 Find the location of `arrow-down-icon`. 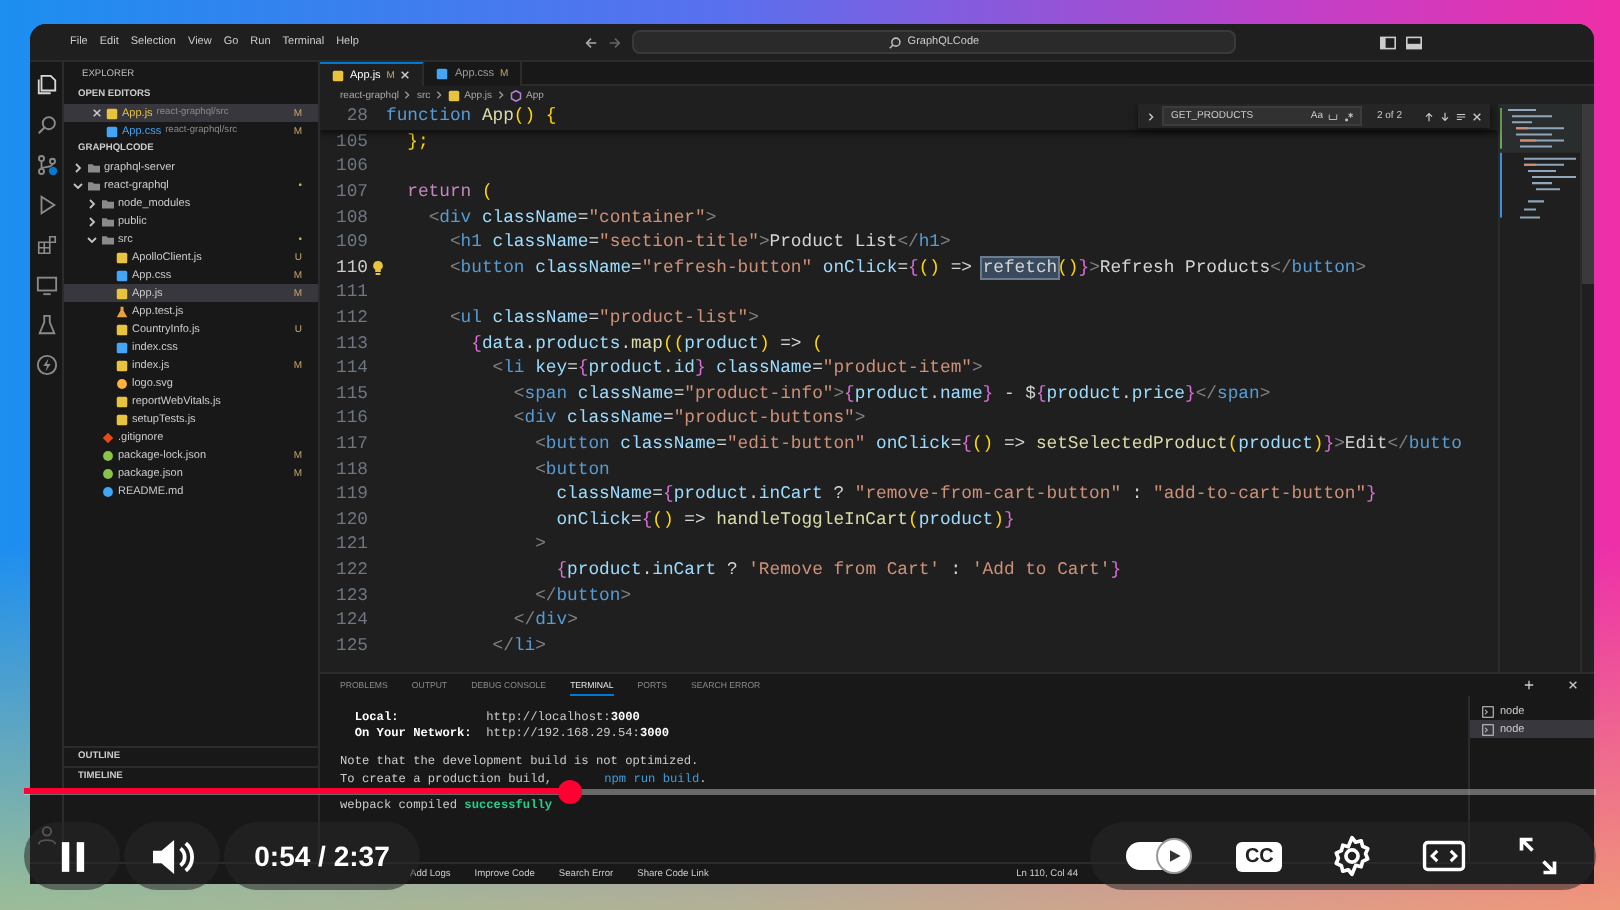

arrow-down-icon is located at coordinates (1445, 116).